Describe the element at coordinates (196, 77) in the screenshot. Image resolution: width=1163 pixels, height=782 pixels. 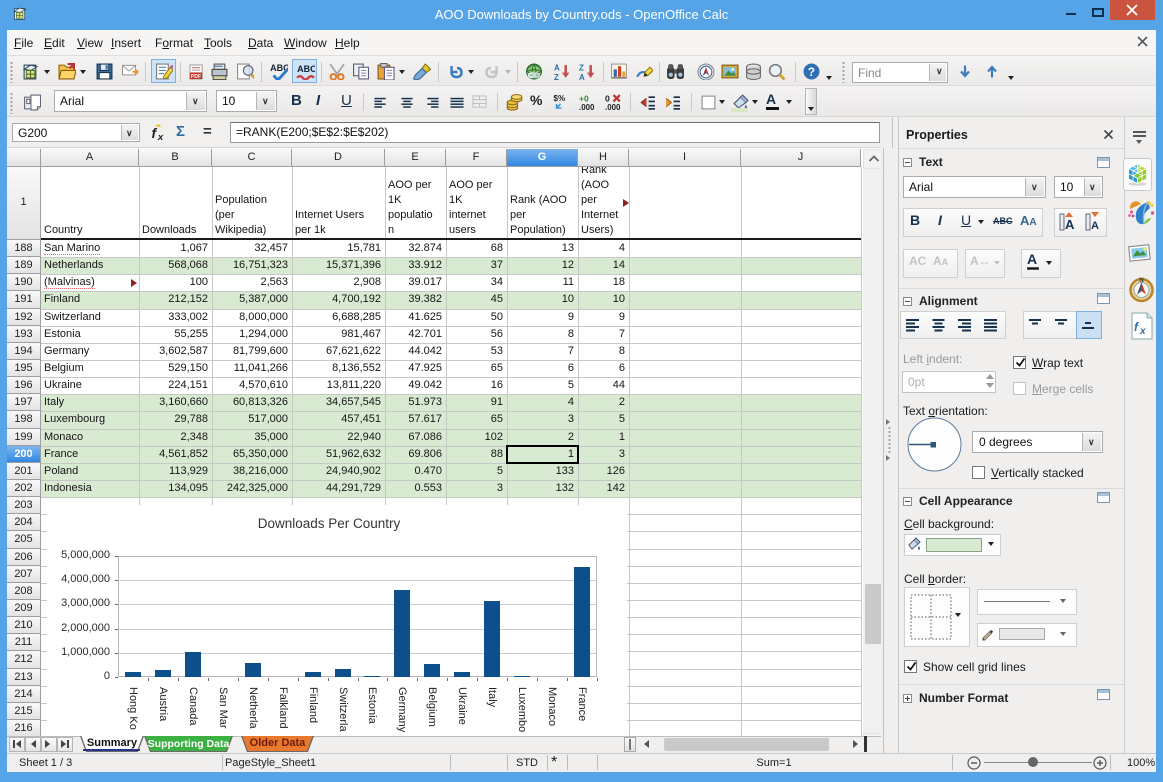
I see `svg-text: PDF` at that location.